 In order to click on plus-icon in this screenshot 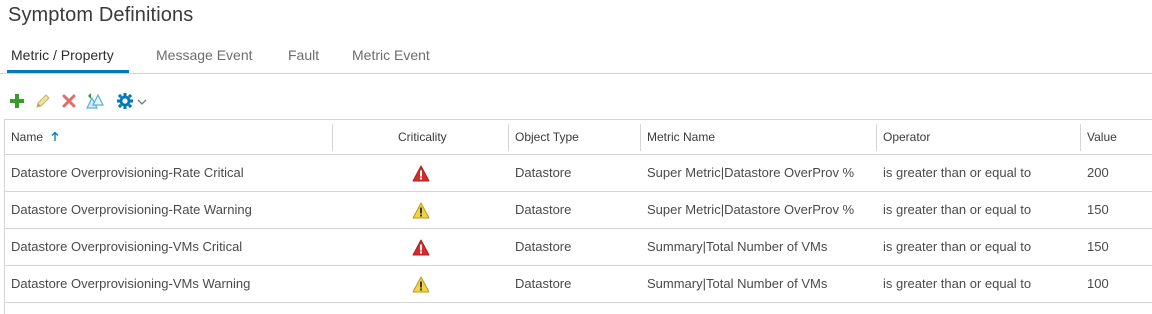, I will do `click(17, 101)`.